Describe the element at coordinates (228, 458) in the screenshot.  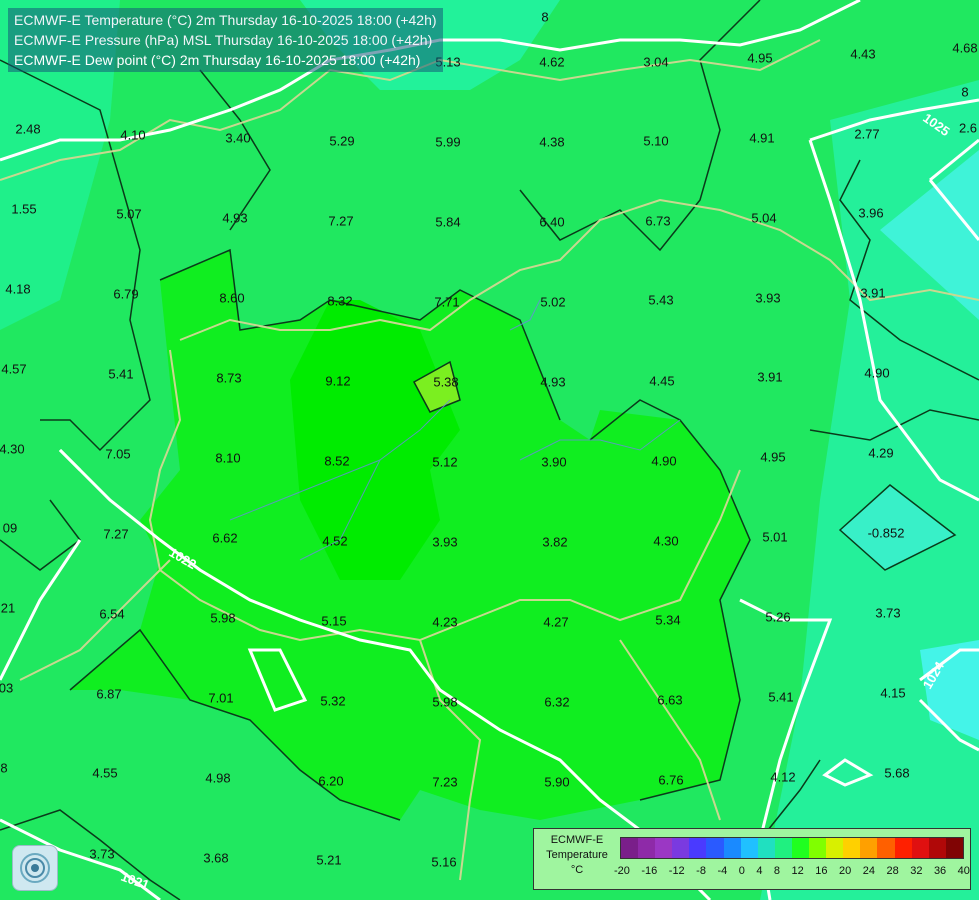
I see `temperature-value: 8.10` at that location.